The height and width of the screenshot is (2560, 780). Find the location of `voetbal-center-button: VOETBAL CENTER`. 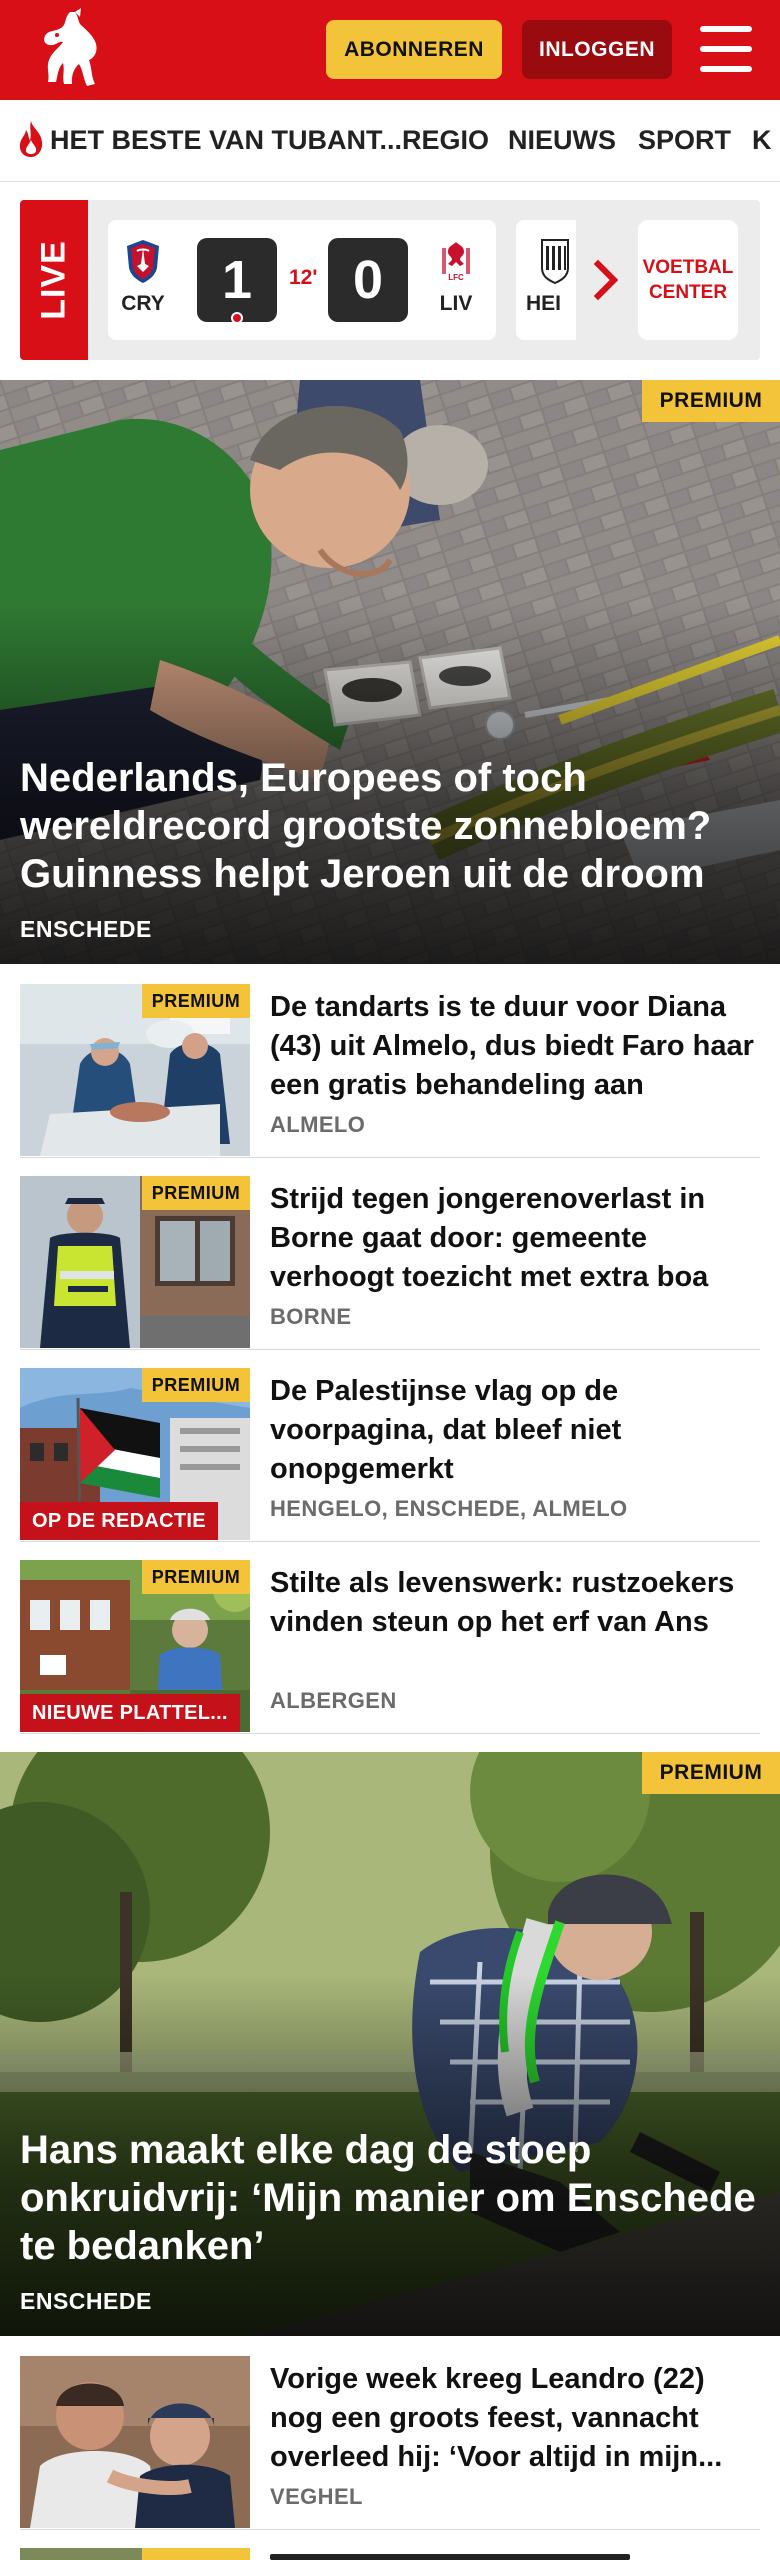

voetbal-center-button: VOETBAL CENTER is located at coordinates (688, 280).